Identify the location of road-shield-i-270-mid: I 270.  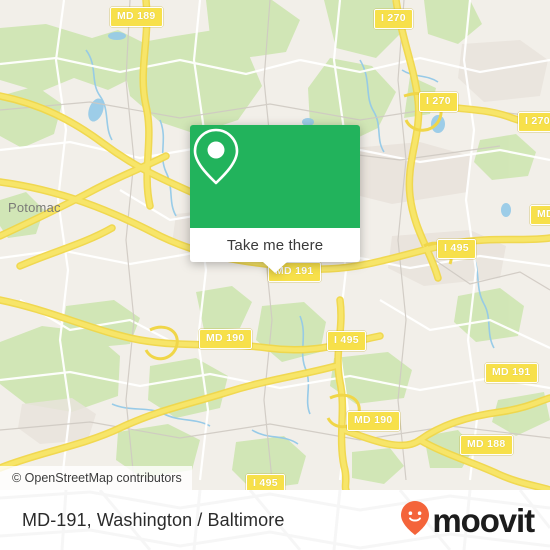
(438, 102).